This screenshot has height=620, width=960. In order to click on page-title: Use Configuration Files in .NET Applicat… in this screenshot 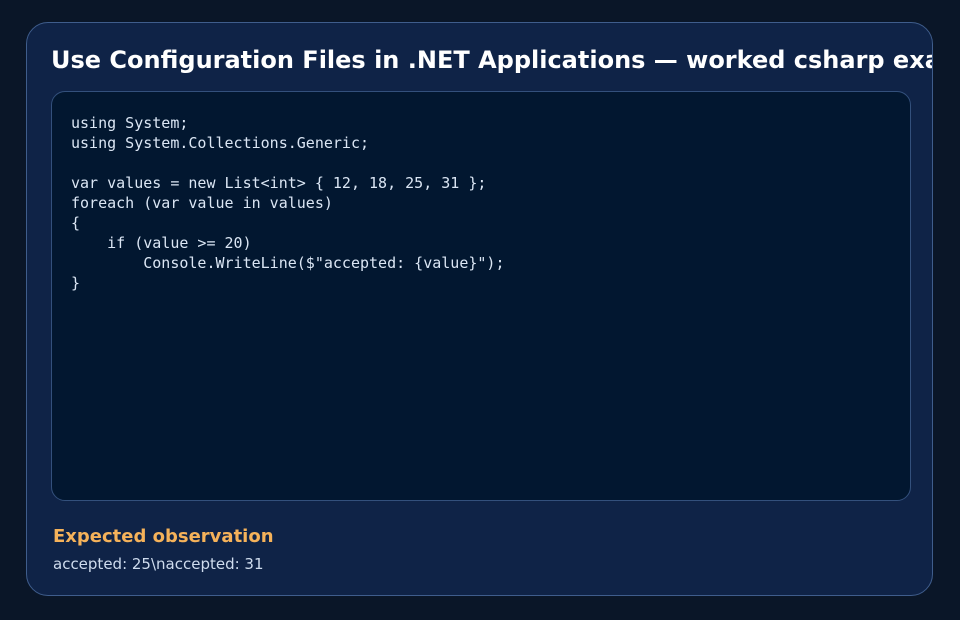, I will do `click(492, 60)`.